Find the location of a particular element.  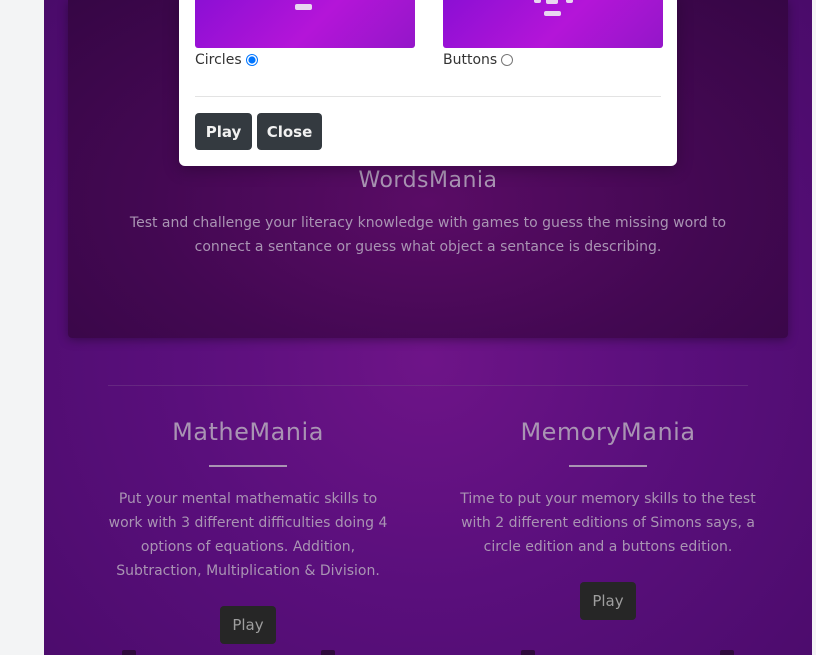

circles-option-label: Circles is located at coordinates (218, 60).